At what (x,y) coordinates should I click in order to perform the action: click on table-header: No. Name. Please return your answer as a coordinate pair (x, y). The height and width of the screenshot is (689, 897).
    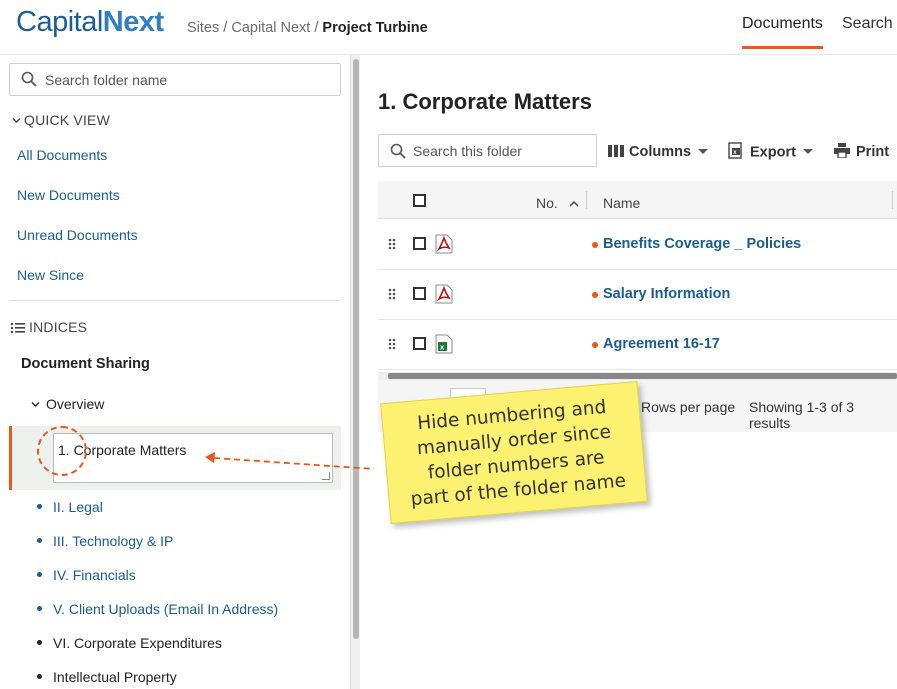
    Looking at the image, I should click on (637, 200).